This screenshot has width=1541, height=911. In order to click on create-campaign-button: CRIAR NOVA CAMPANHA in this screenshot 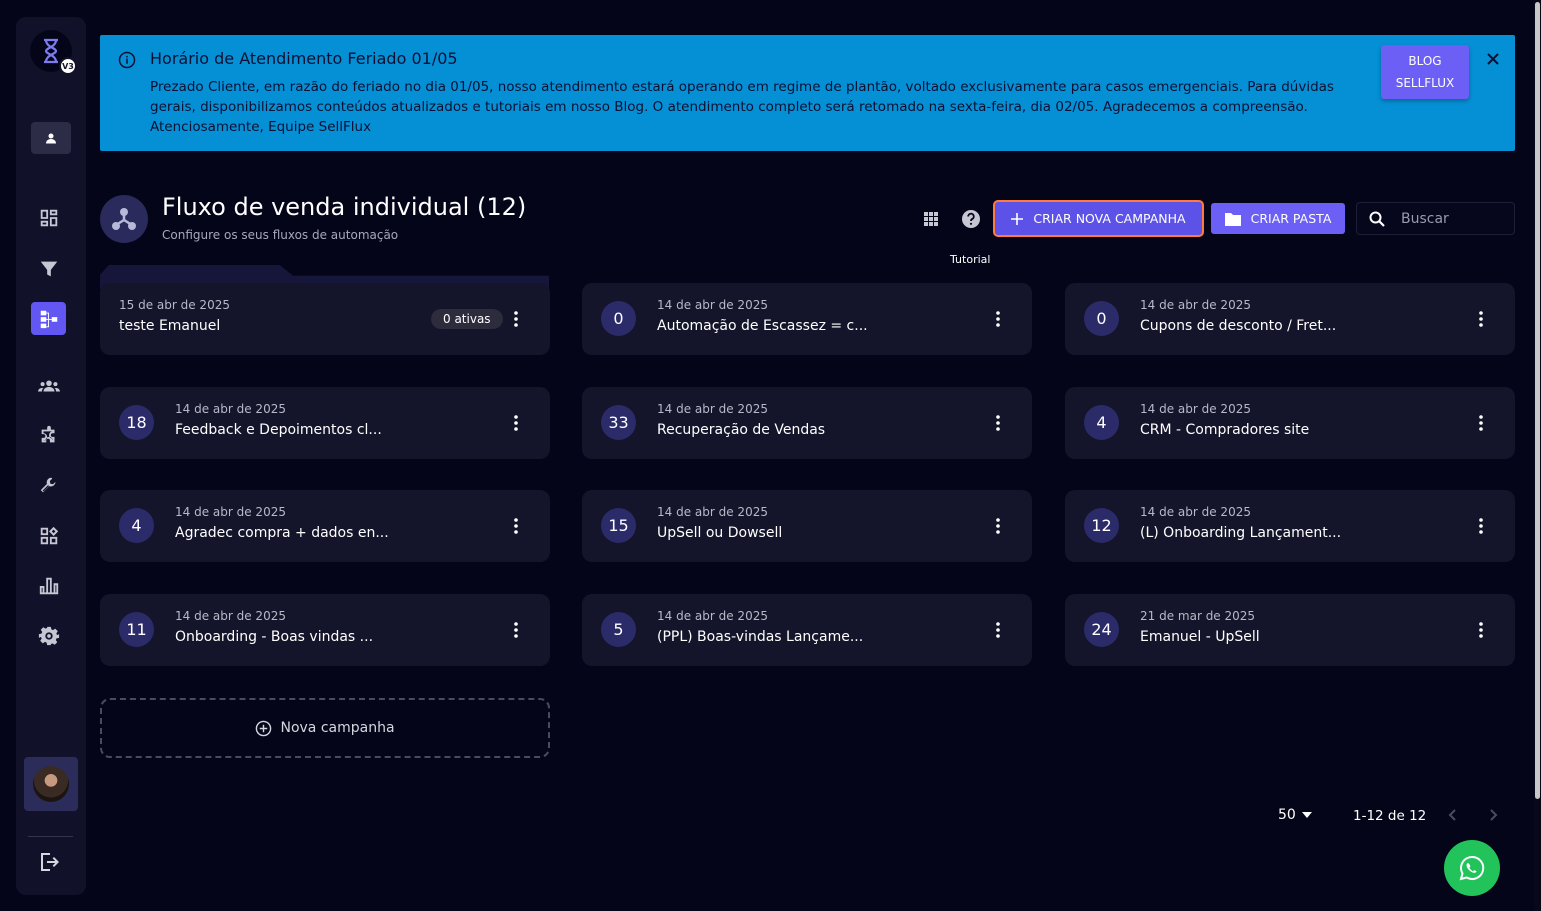, I will do `click(1098, 218)`.